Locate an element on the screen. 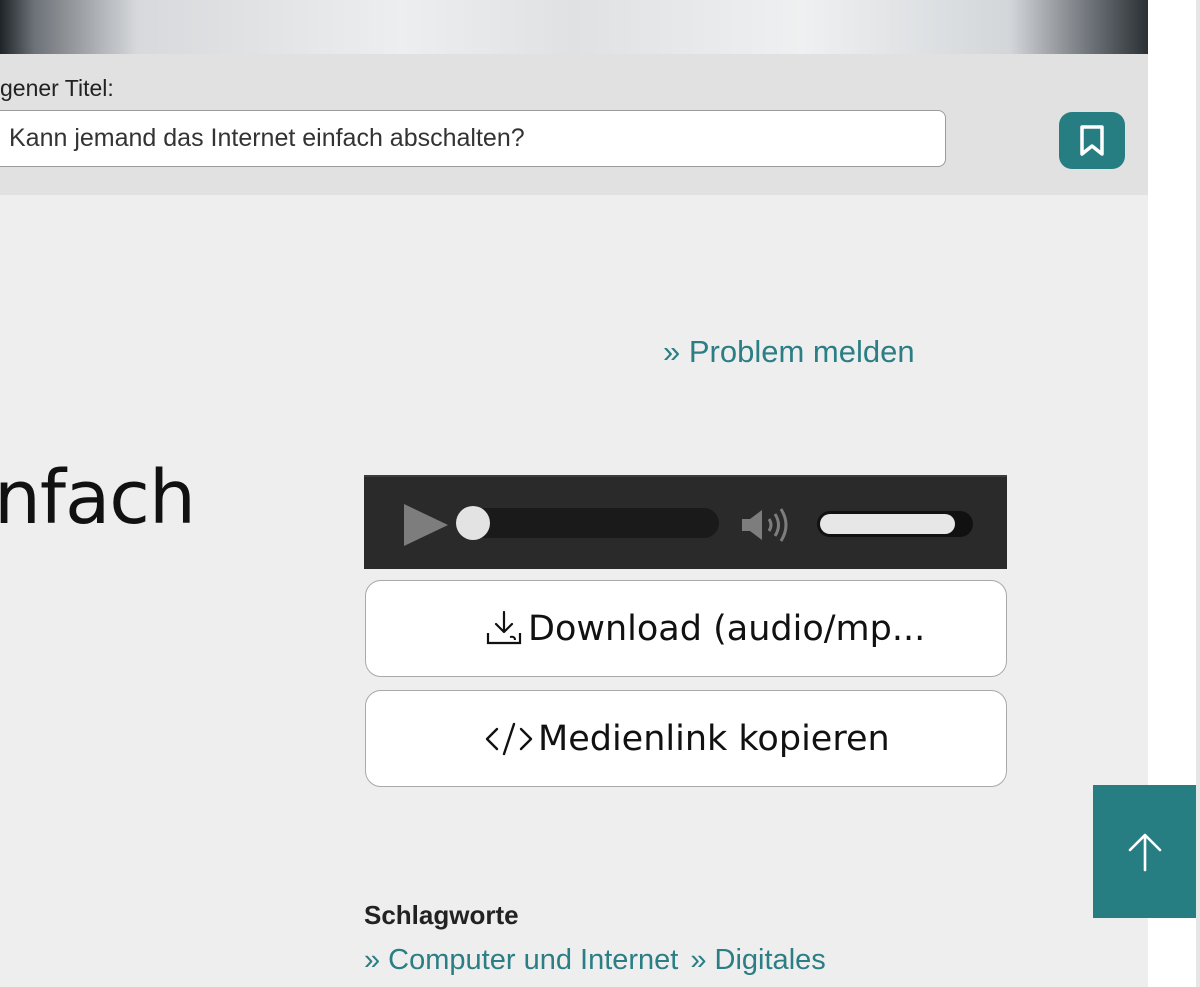 The height and width of the screenshot is (987, 1200). video-preview is located at coordinates (574, 27).